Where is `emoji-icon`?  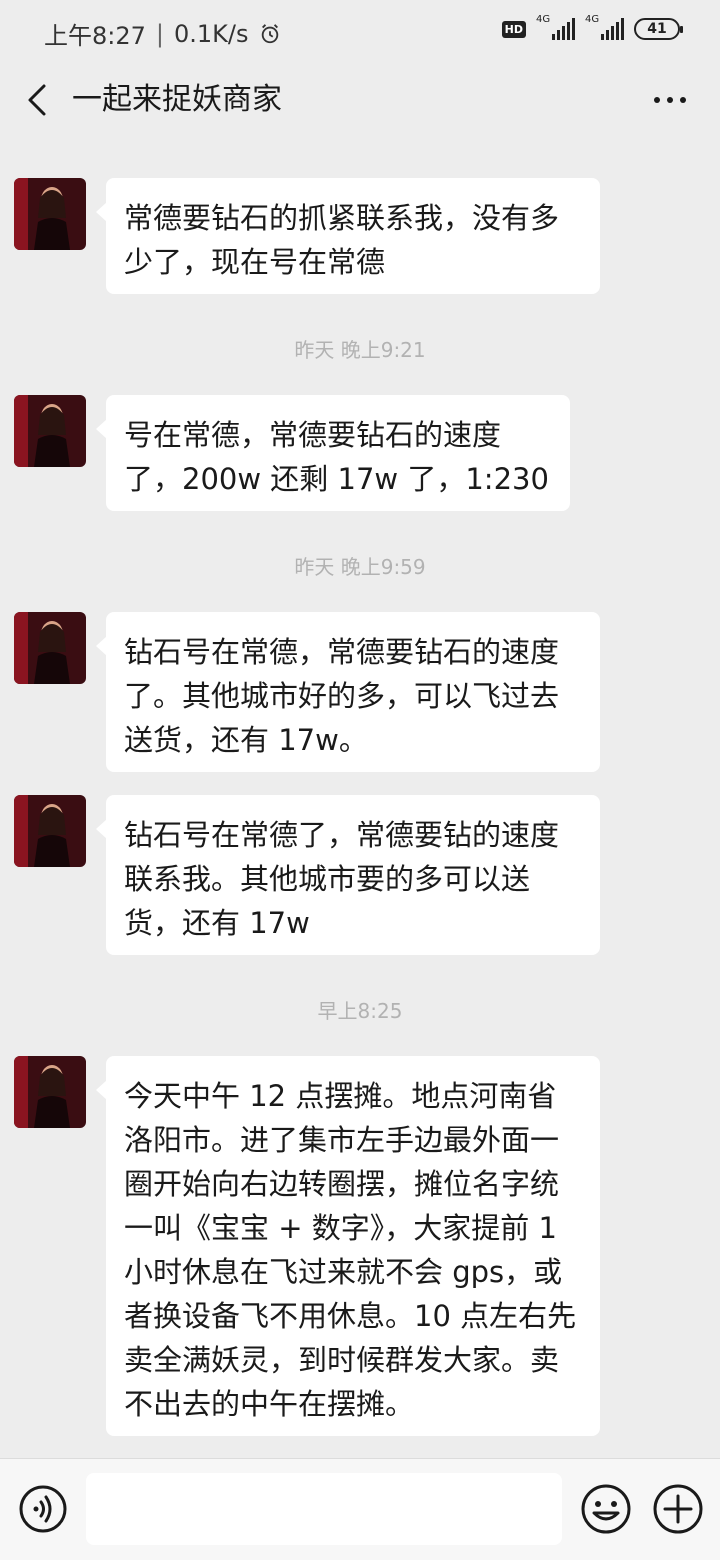 emoji-icon is located at coordinates (606, 1509).